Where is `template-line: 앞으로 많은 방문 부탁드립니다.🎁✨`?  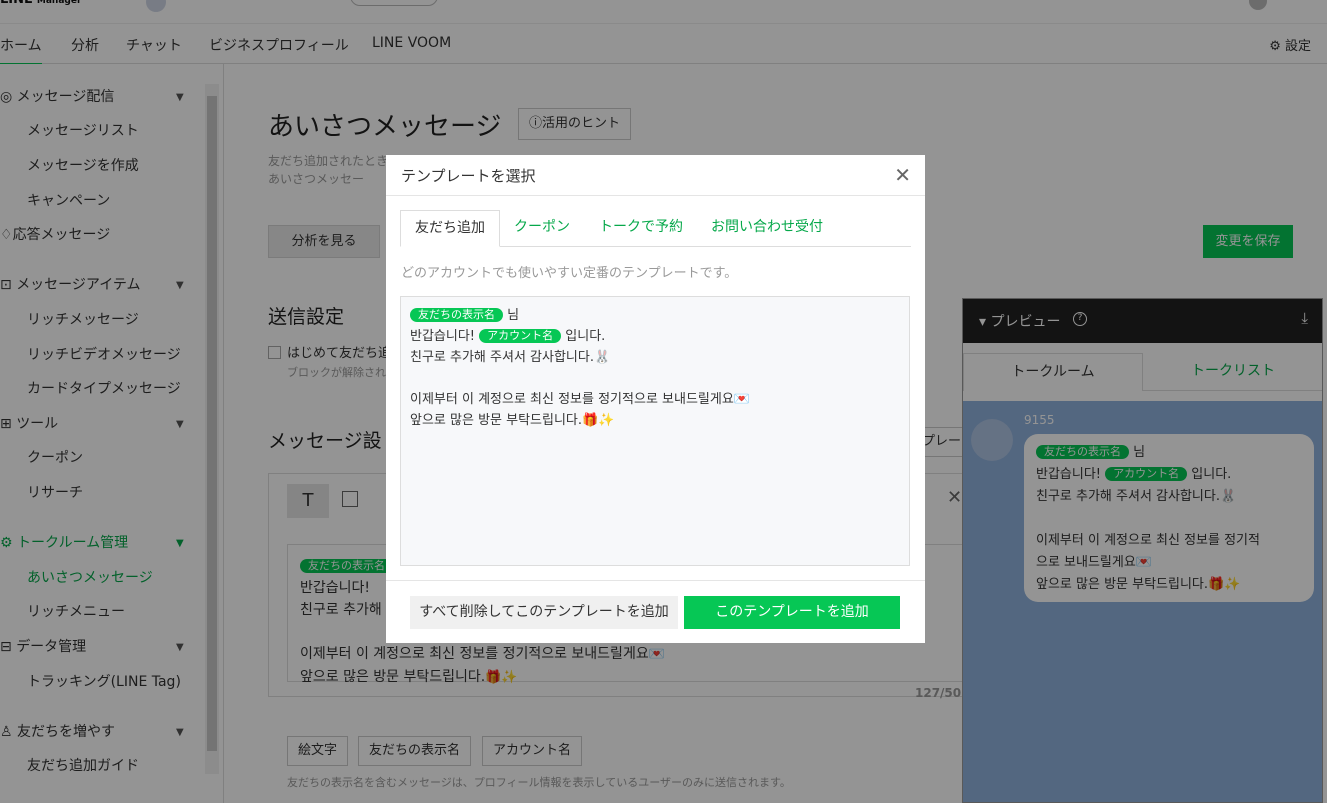 template-line: 앞으로 많은 방문 부탁드립니다.🎁✨ is located at coordinates (655, 420).